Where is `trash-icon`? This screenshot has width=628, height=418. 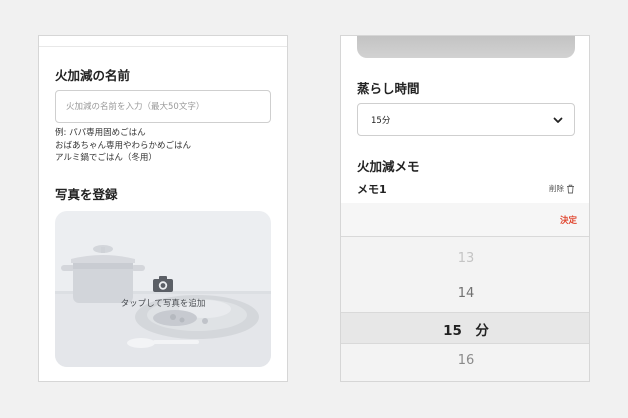
trash-icon is located at coordinates (570, 188).